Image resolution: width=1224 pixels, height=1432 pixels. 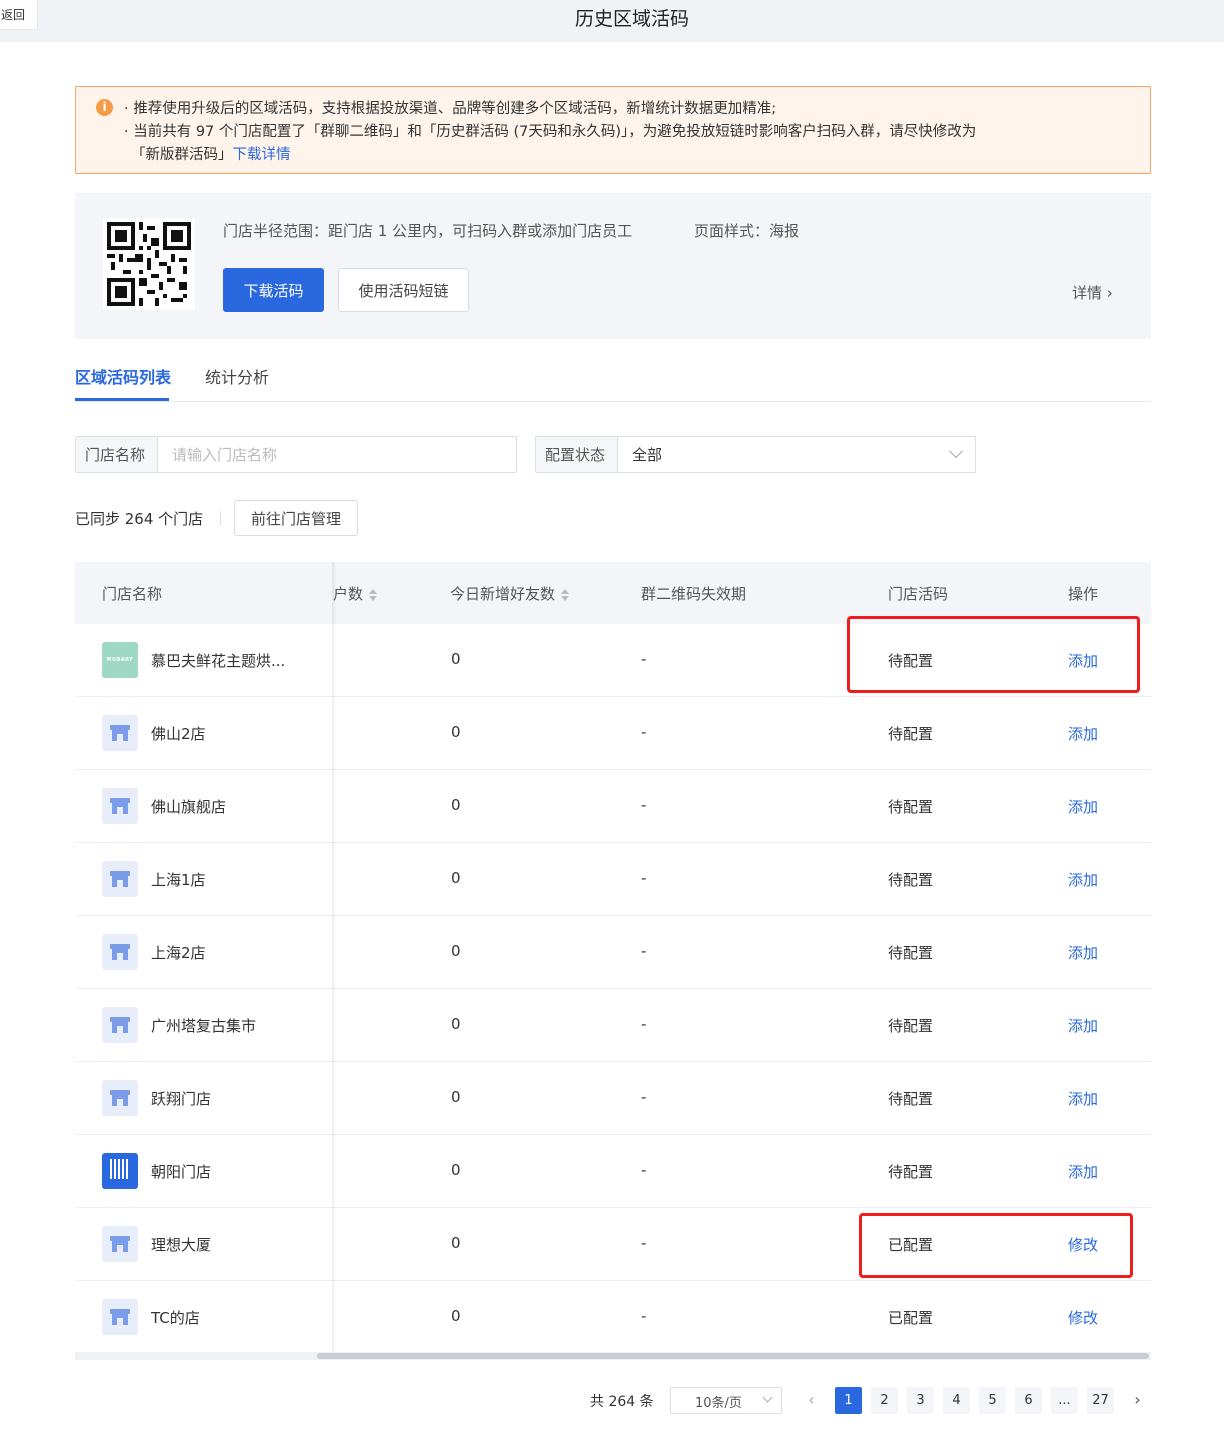 What do you see at coordinates (622, 1402) in the screenshot?
I see `total-count: 共 264 条` at bounding box center [622, 1402].